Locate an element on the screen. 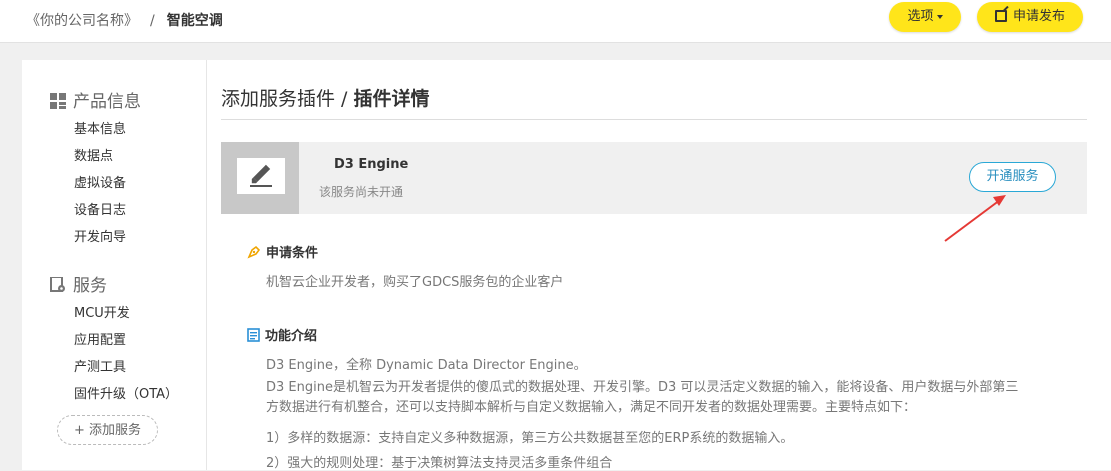  pencil-icon is located at coordinates (261, 175).